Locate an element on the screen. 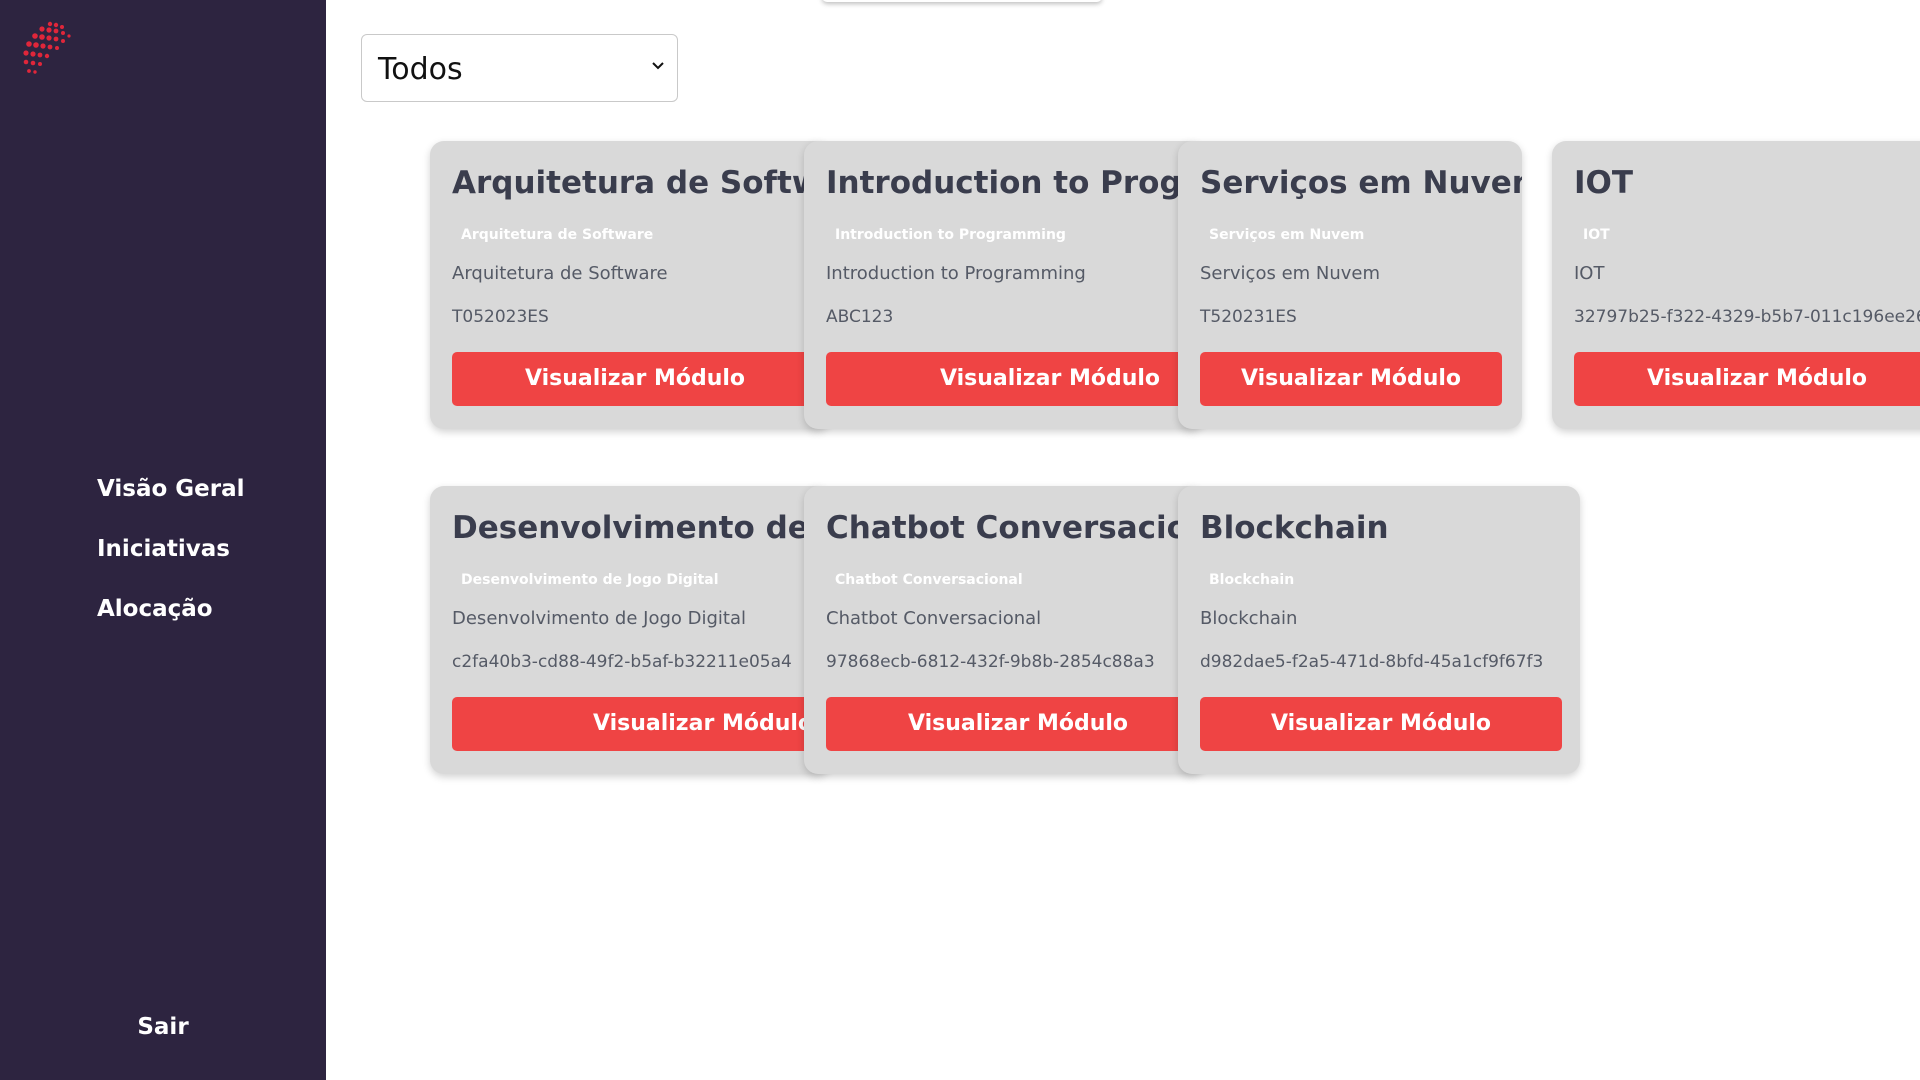 This screenshot has height=1080, width=1920. module-code: c2fa40b3-cd88-49f2-b5af-b32211e05a4 is located at coordinates (622, 662).